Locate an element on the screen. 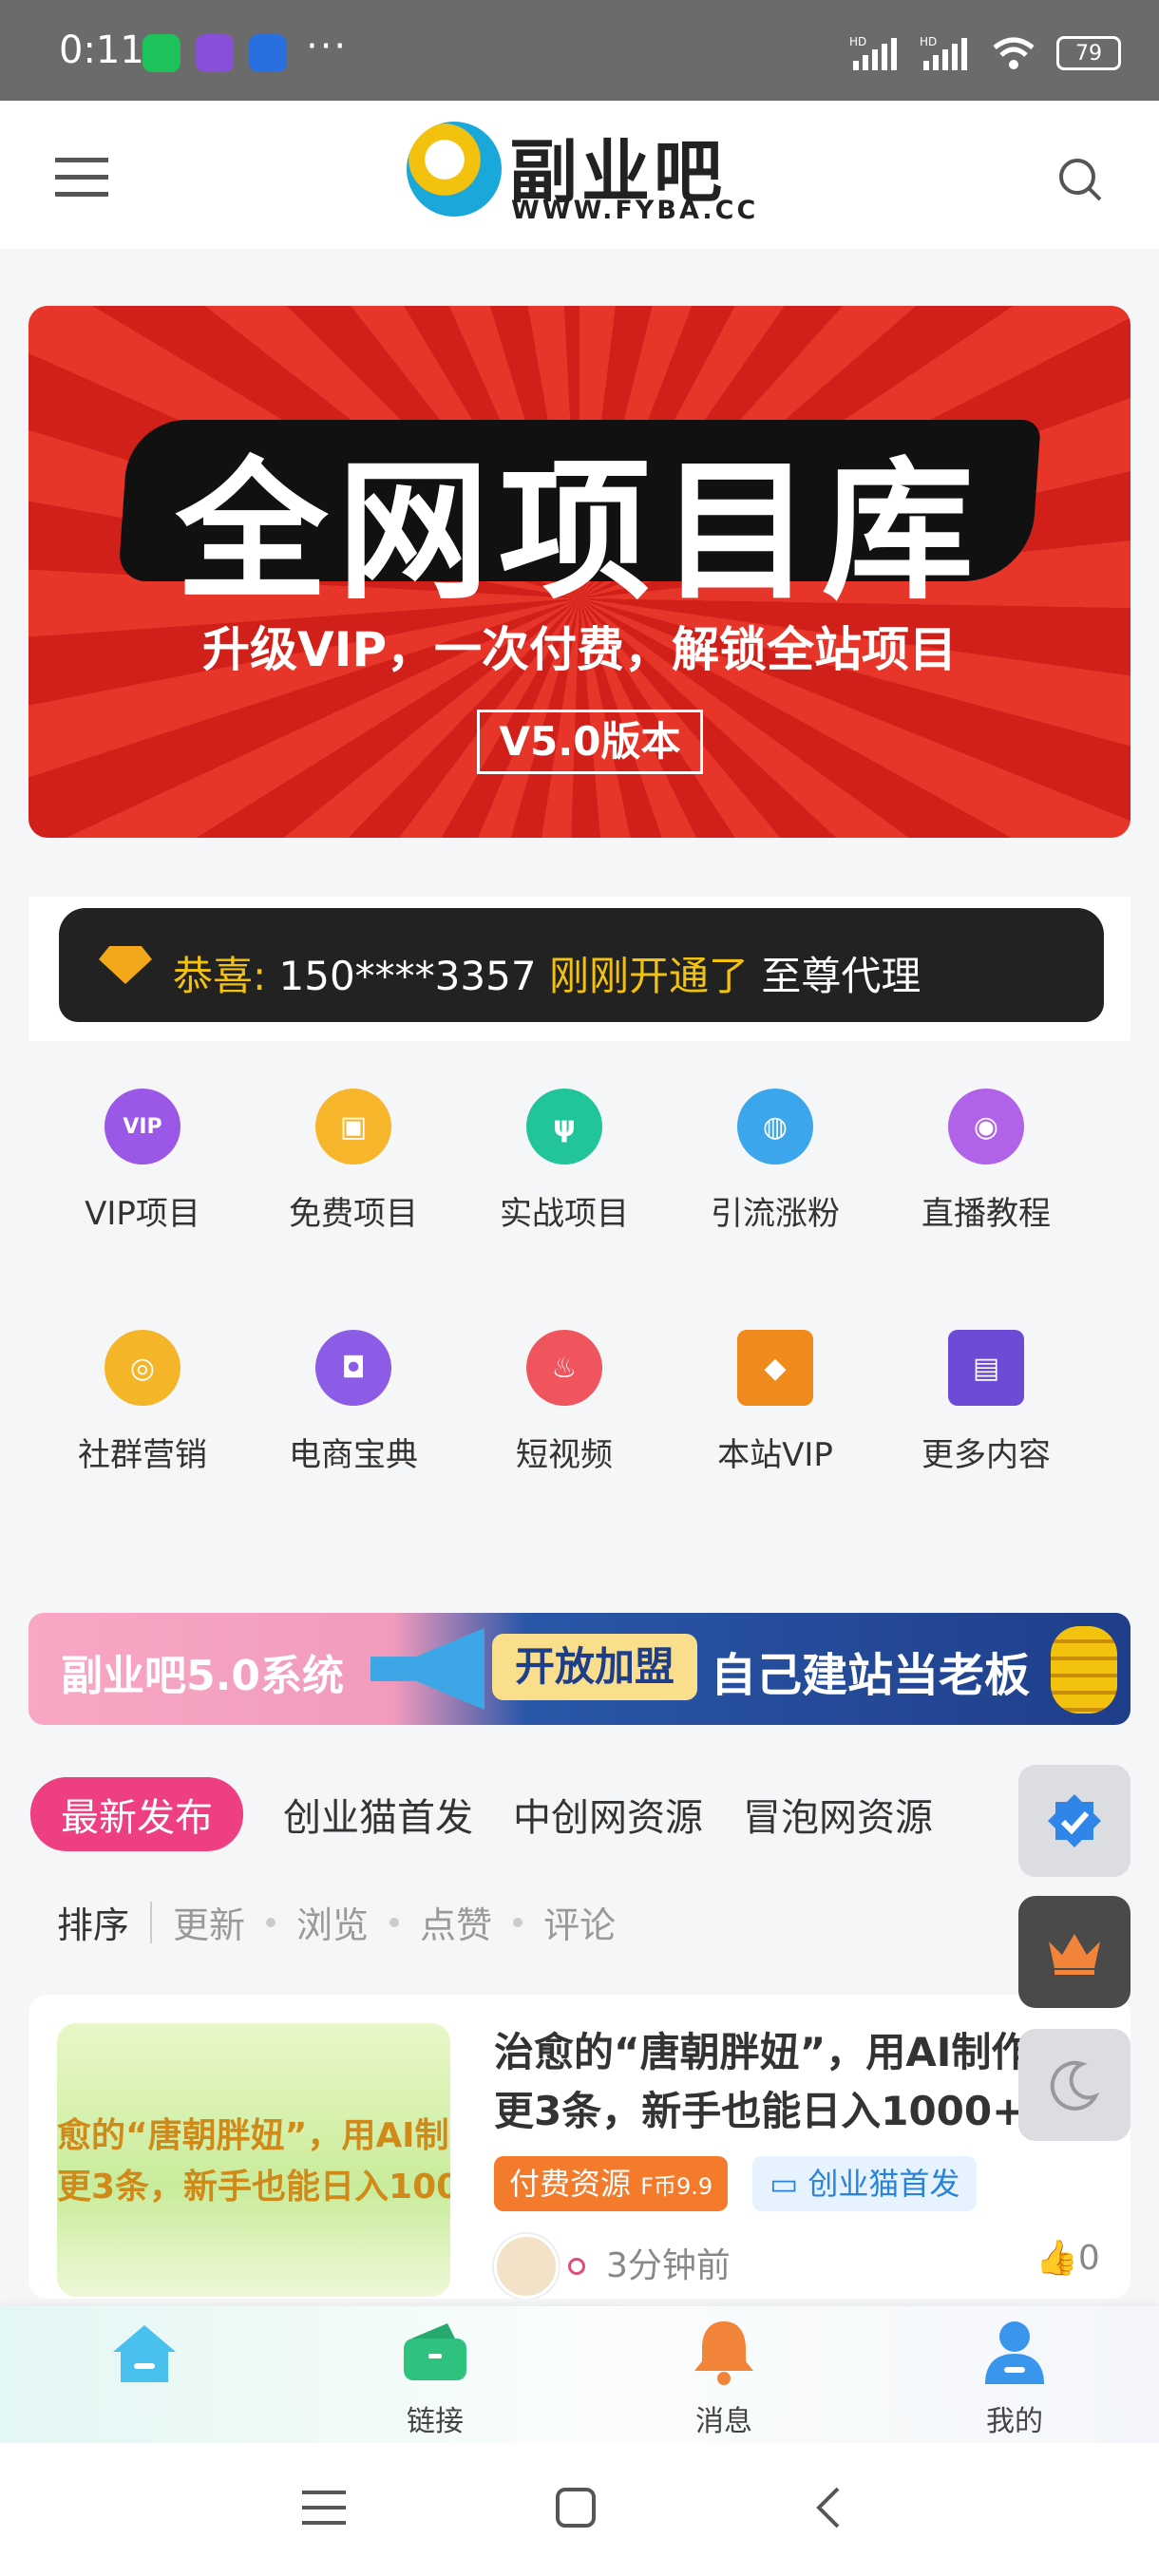  category-live: ◉ 直播教程 is located at coordinates (986, 1161).